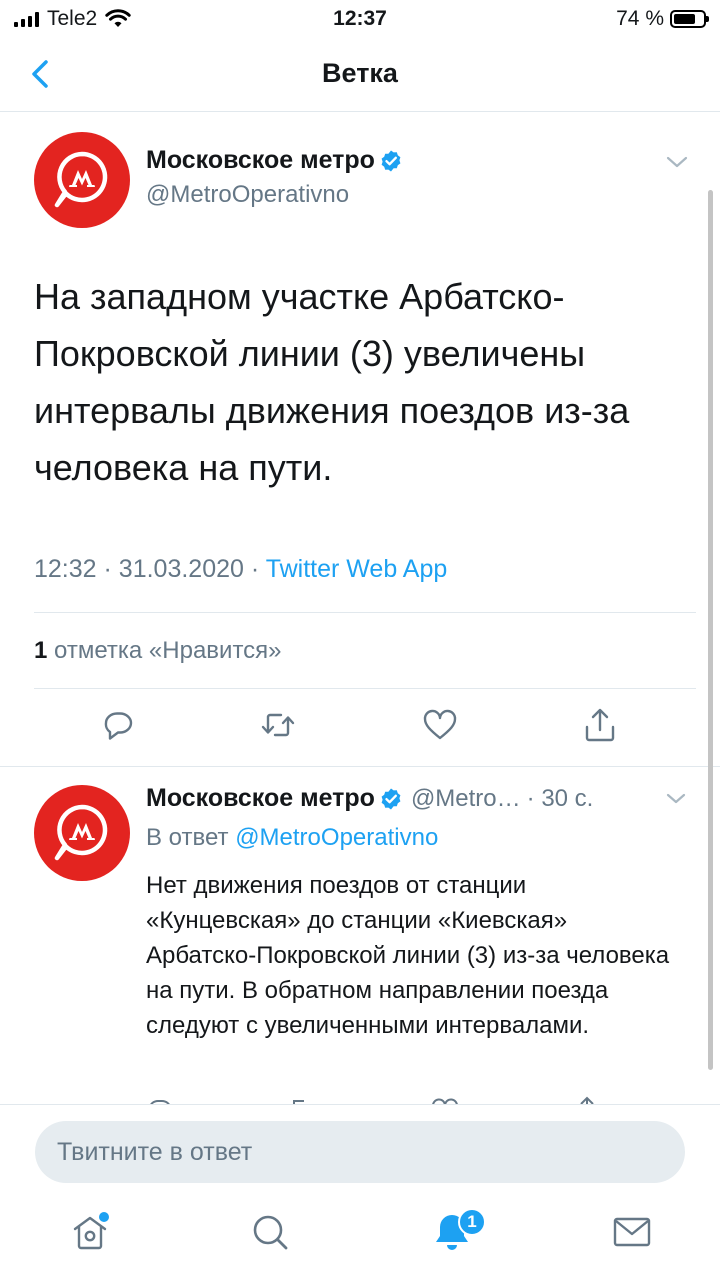  What do you see at coordinates (104, 1217) in the screenshot?
I see `home-unread-dot` at bounding box center [104, 1217].